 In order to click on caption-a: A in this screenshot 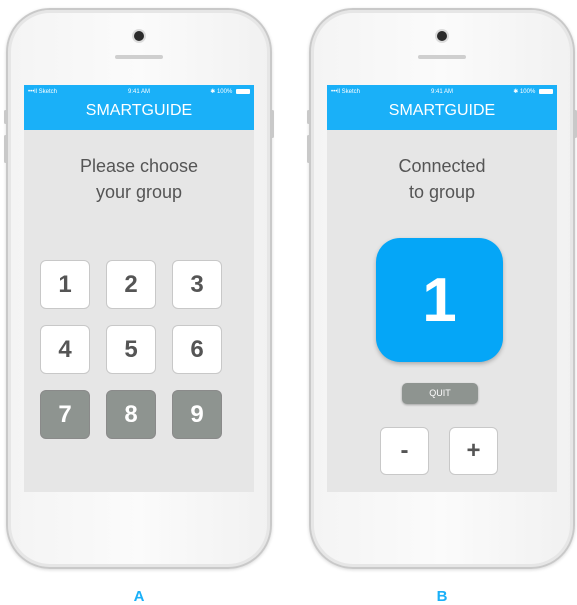, I will do `click(139, 596)`.